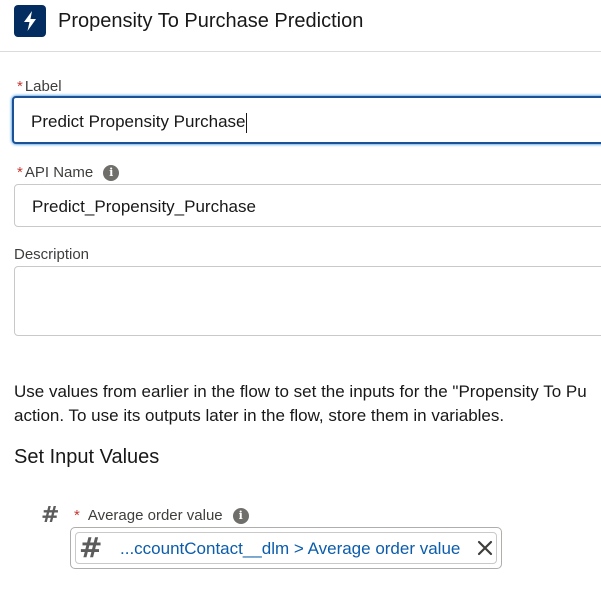  I want to click on label-input-value: Predict Propensity Purchase, so click(138, 121).